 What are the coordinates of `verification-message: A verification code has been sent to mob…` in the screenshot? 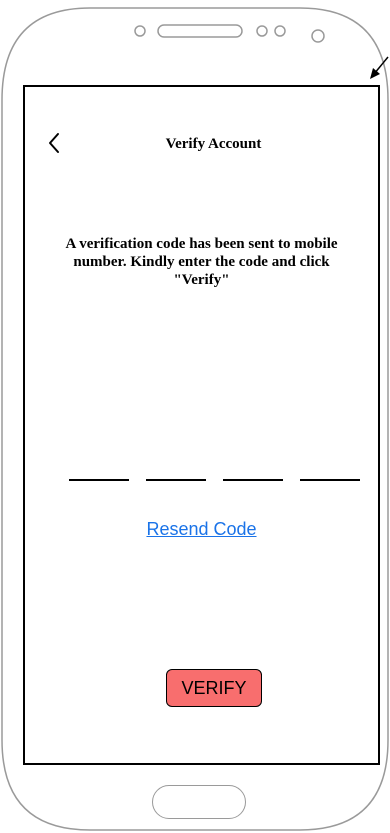 It's located at (201, 262).